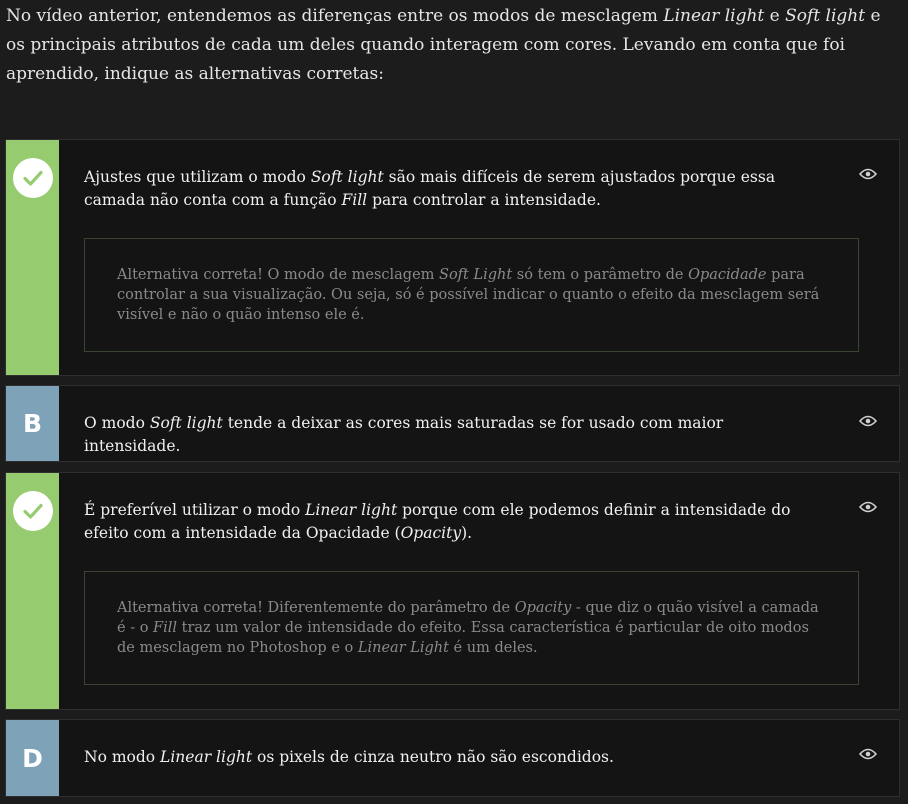  I want to click on letter-badge: B, so click(32, 423).